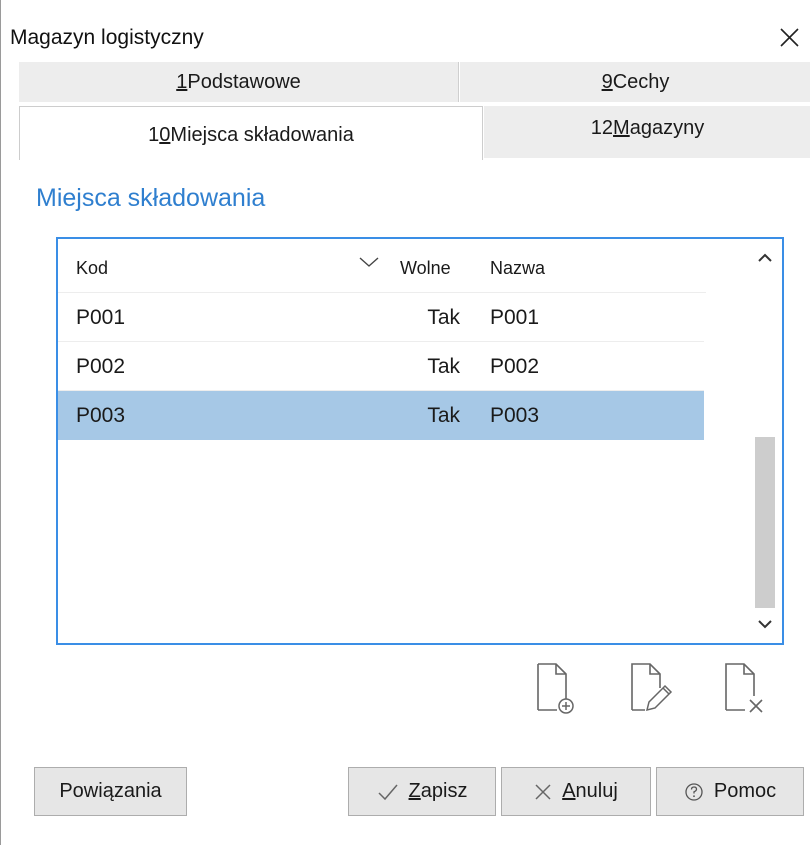 The height and width of the screenshot is (845, 810). I want to click on close-icon, so click(789, 37).